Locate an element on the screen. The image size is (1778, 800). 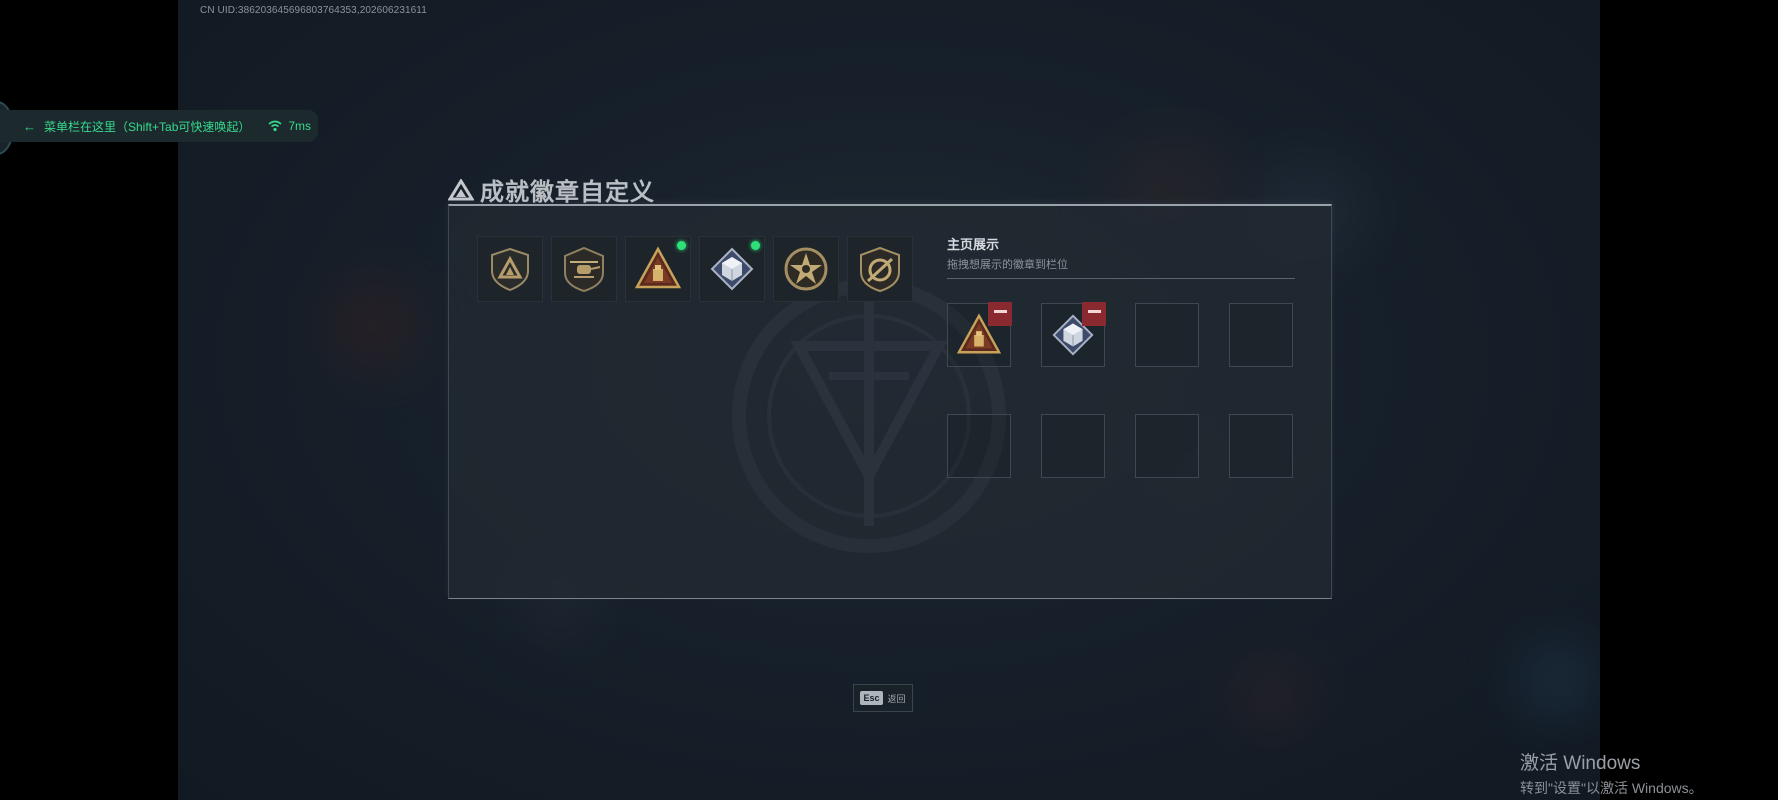
showcase-title: 主页展示 is located at coordinates (973, 244).